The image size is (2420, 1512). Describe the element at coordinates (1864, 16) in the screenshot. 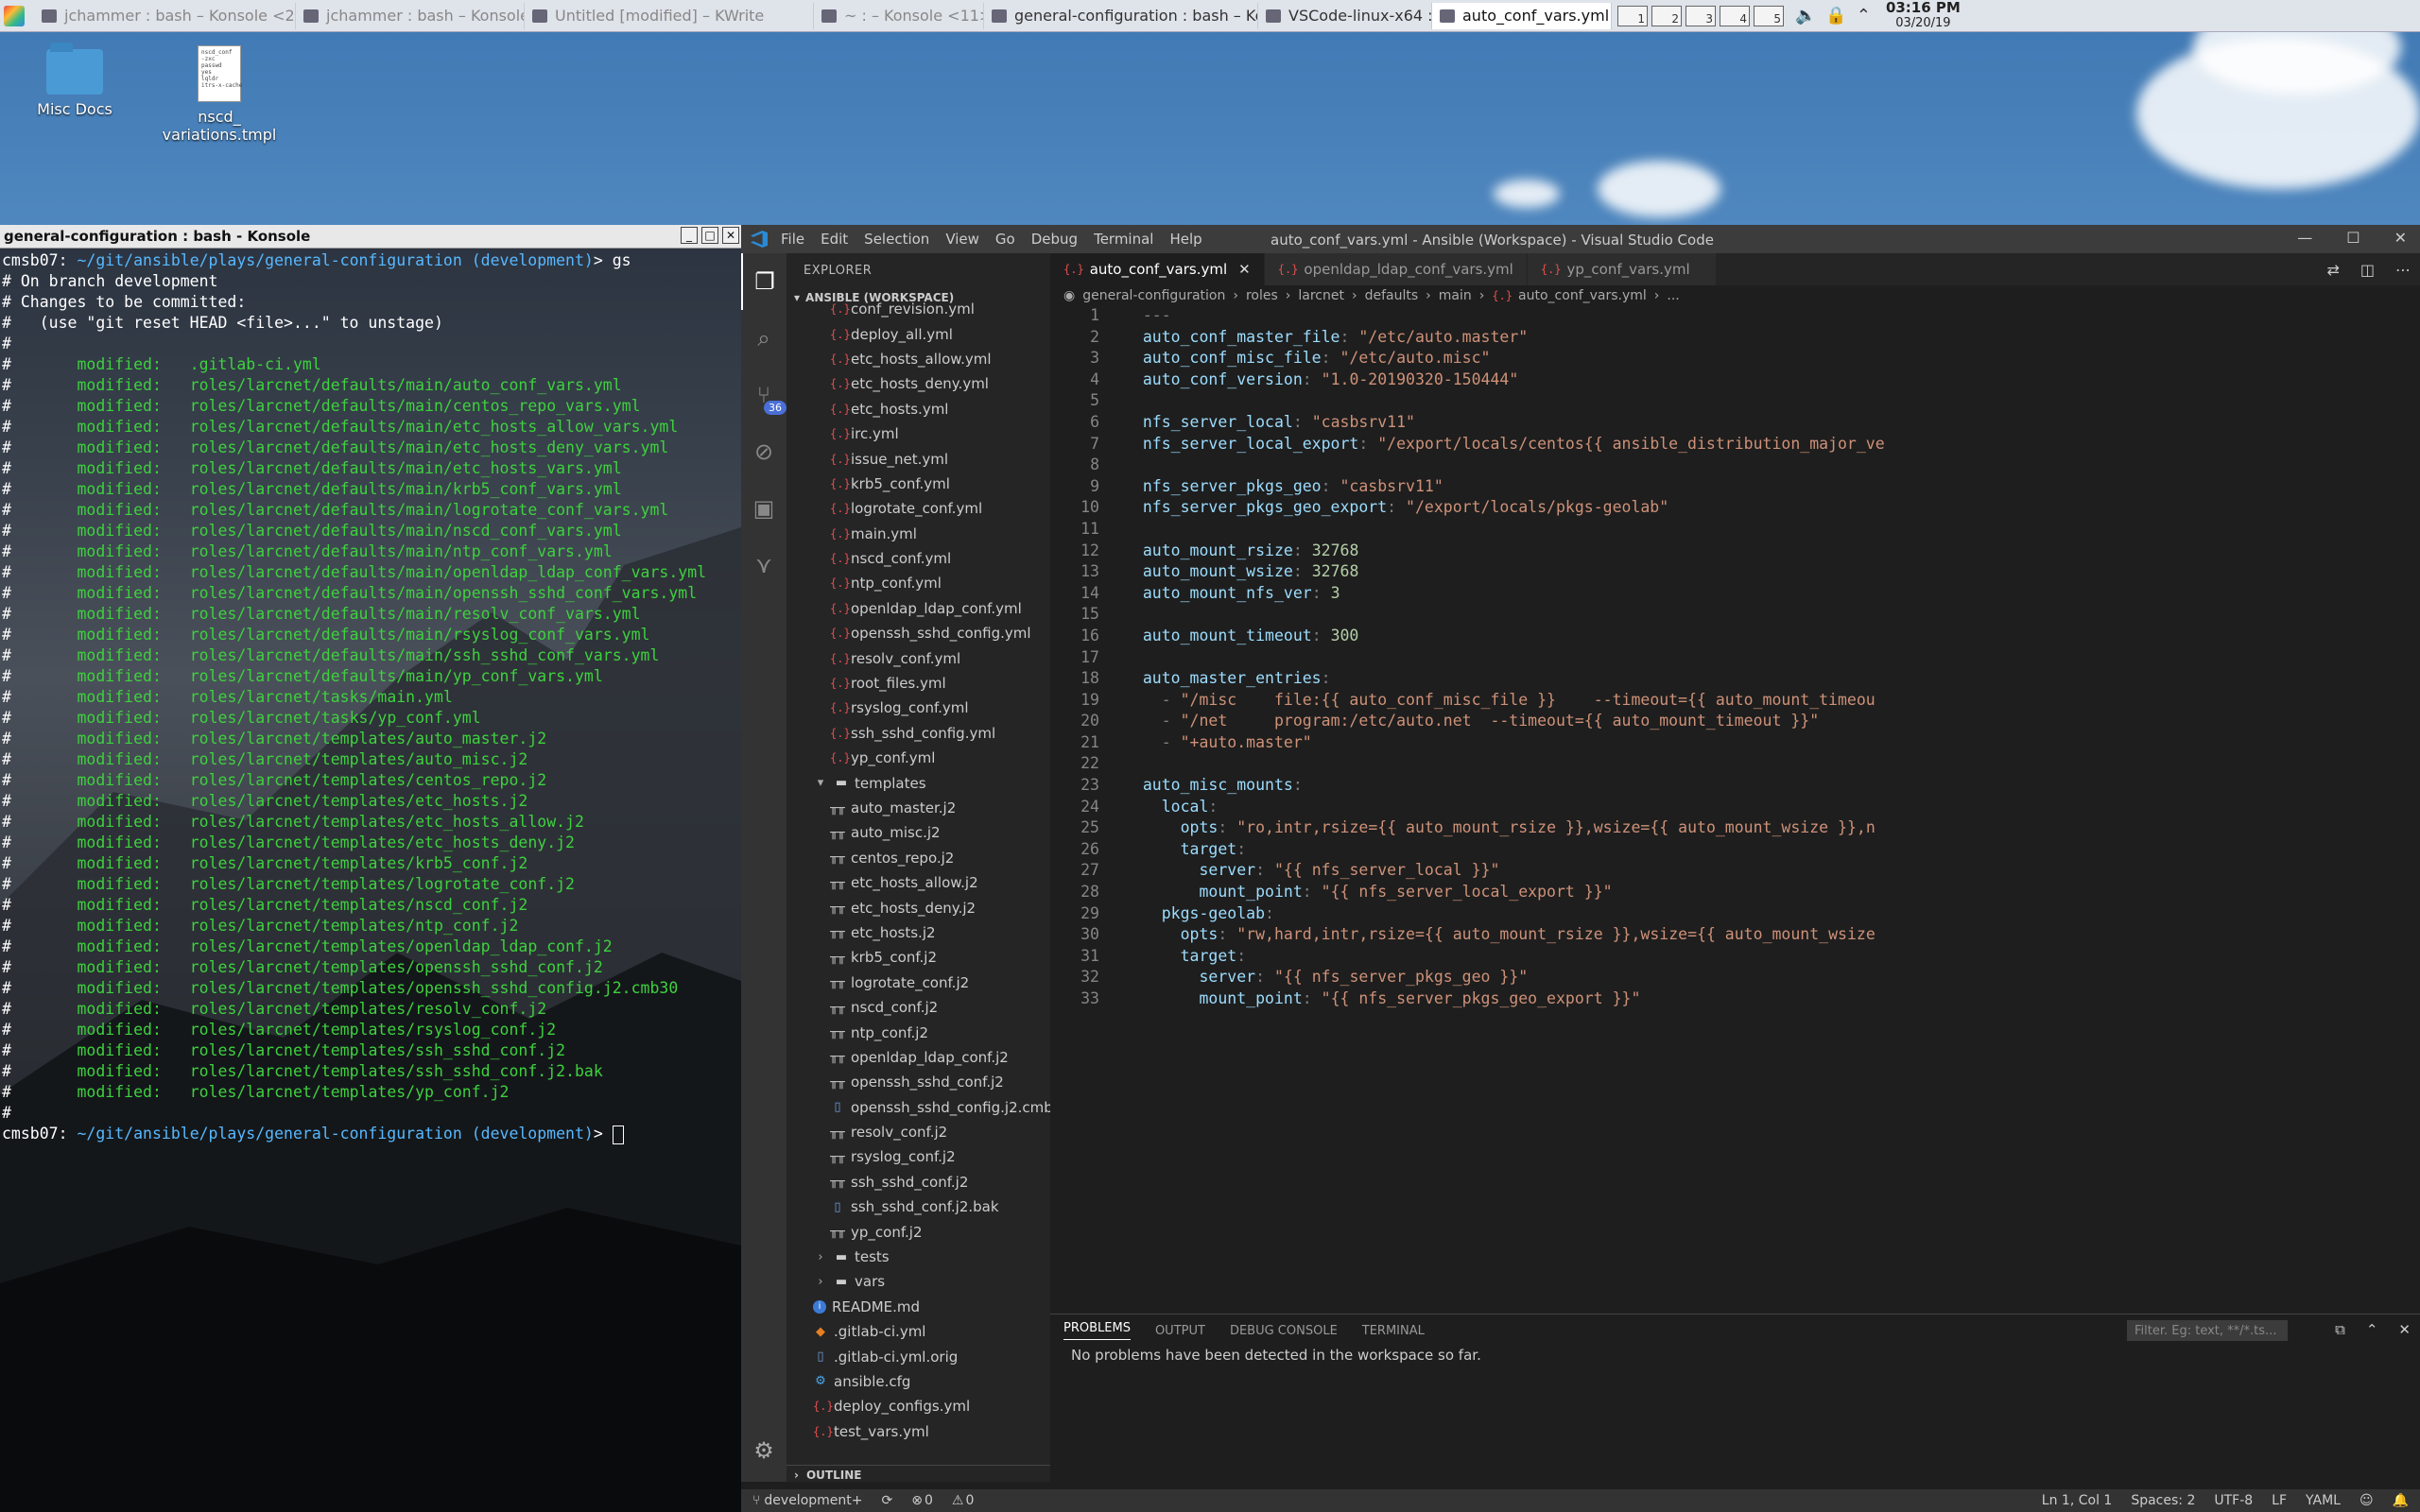

I see `expand-tray-icon: ⌃` at that location.